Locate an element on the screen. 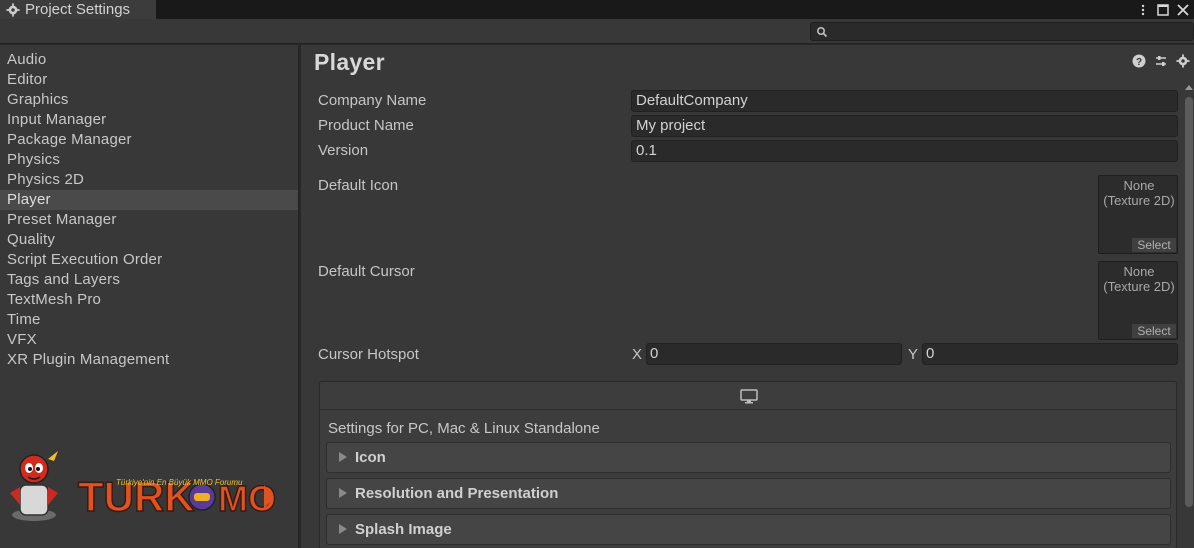 The width and height of the screenshot is (1194, 548). product-name-field: My project is located at coordinates (904, 126).